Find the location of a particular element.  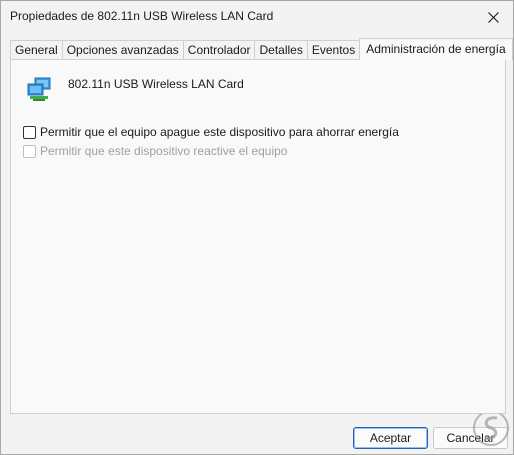

tab-details: Detalles is located at coordinates (281, 50).